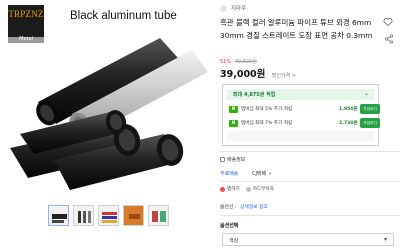 The width and height of the screenshot is (400, 252). I want to click on thumb-black-tubes-icon, so click(59, 218).